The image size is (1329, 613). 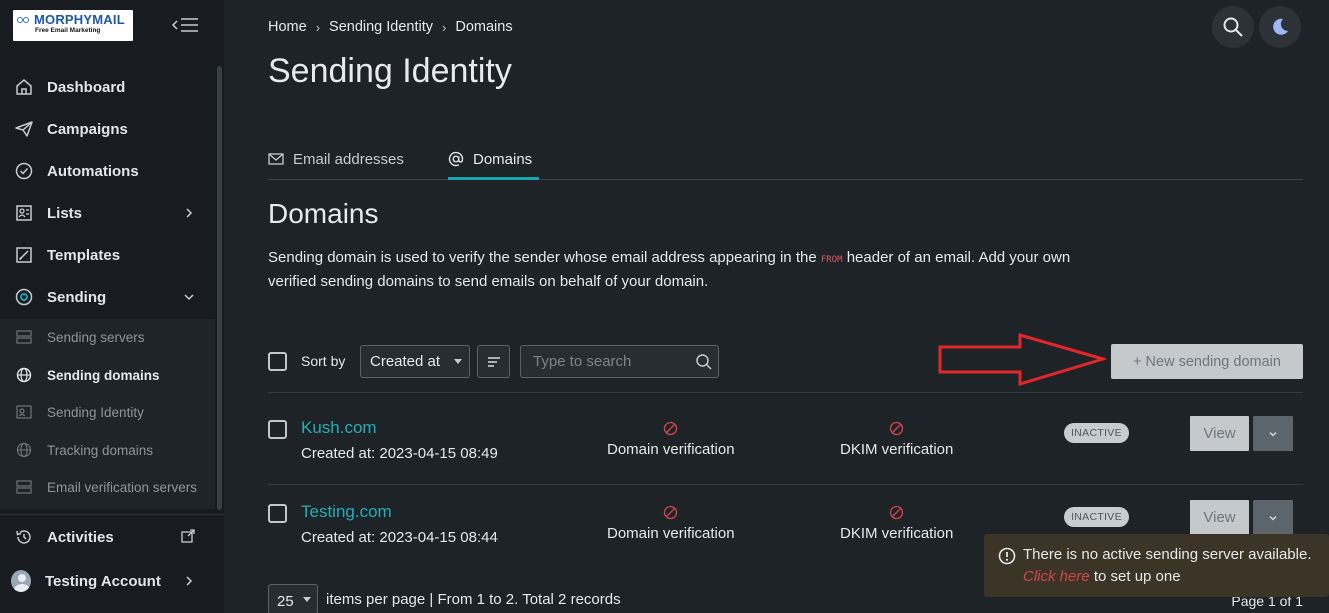 I want to click on collapse-sidebar-icon, so click(x=185, y=25).